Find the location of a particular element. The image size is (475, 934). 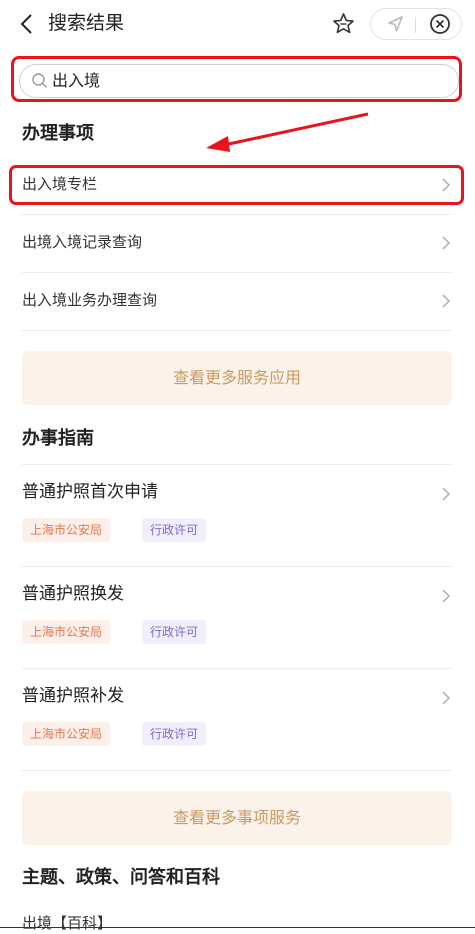

back-arrow-icon is located at coordinates (28, 24).